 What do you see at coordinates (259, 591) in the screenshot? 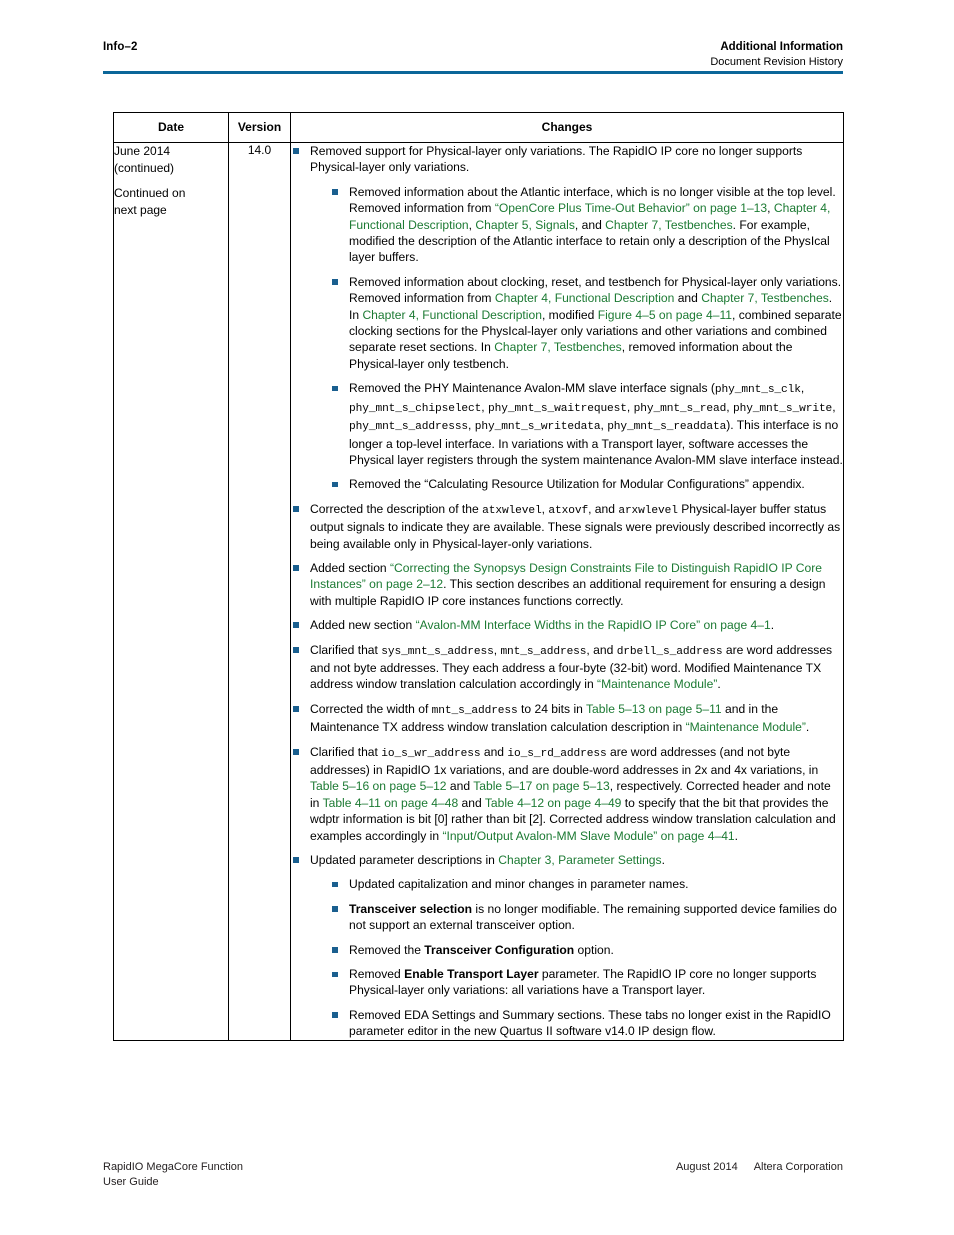
I see `cell-version: 14.0` at bounding box center [259, 591].